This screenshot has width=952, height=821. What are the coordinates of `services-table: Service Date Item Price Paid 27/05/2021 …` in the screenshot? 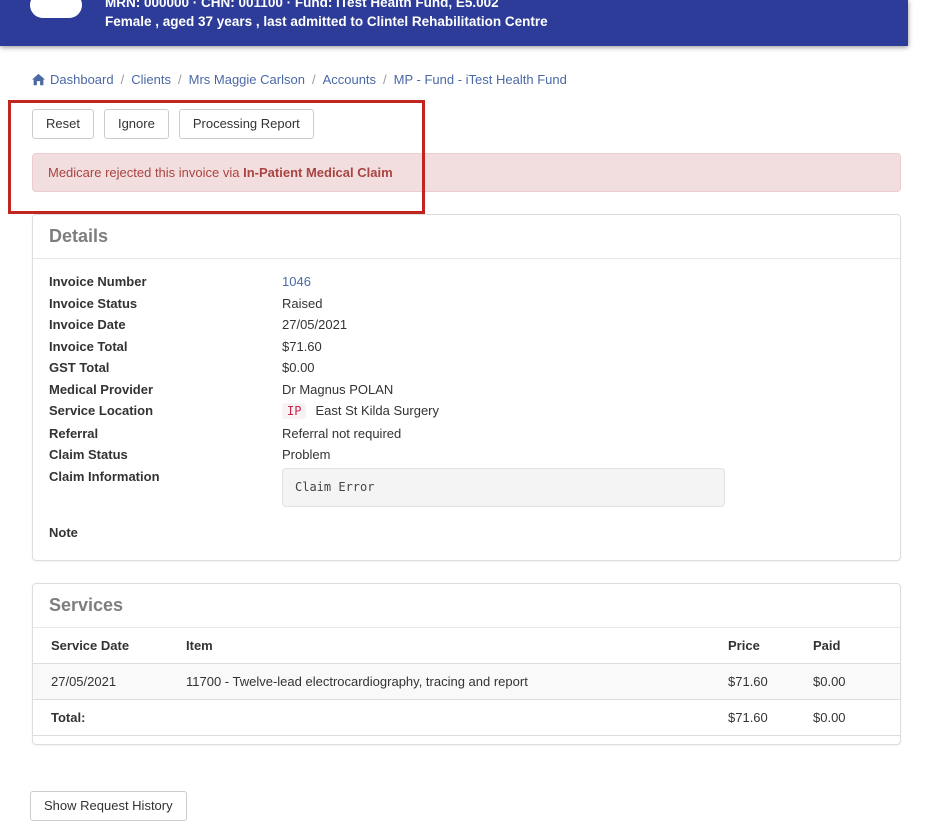 It's located at (466, 681).